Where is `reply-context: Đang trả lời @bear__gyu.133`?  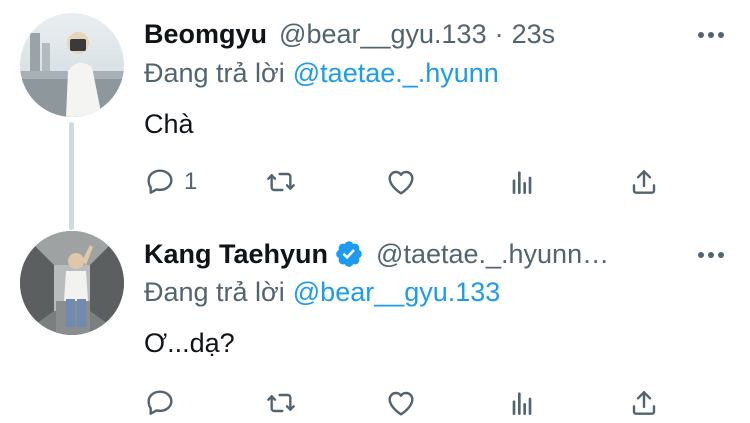 reply-context: Đang trả lời @bear__gyu.133 is located at coordinates (322, 292).